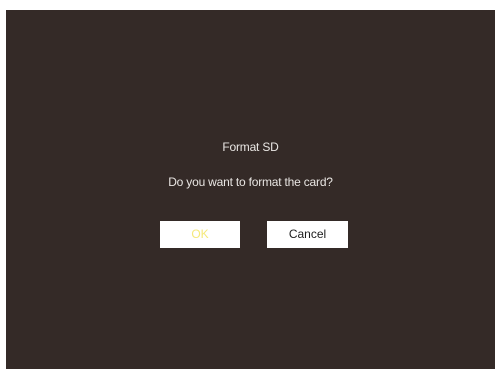 This screenshot has height=379, width=499. What do you see at coordinates (307, 234) in the screenshot?
I see `cancel-button: Cancel` at bounding box center [307, 234].